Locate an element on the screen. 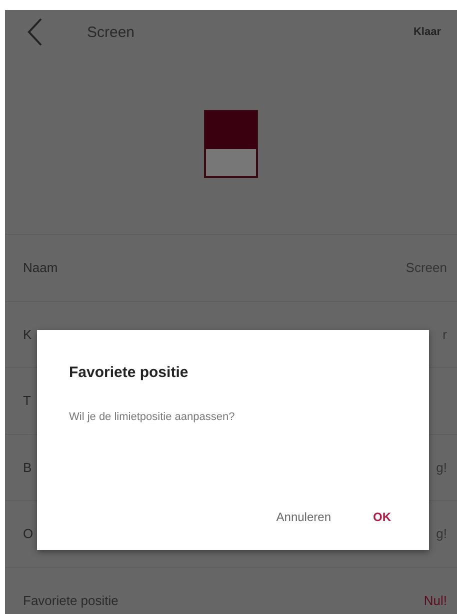 The width and height of the screenshot is (457, 614). settings-row: Favoriete positie Nul! is located at coordinates (231, 590).